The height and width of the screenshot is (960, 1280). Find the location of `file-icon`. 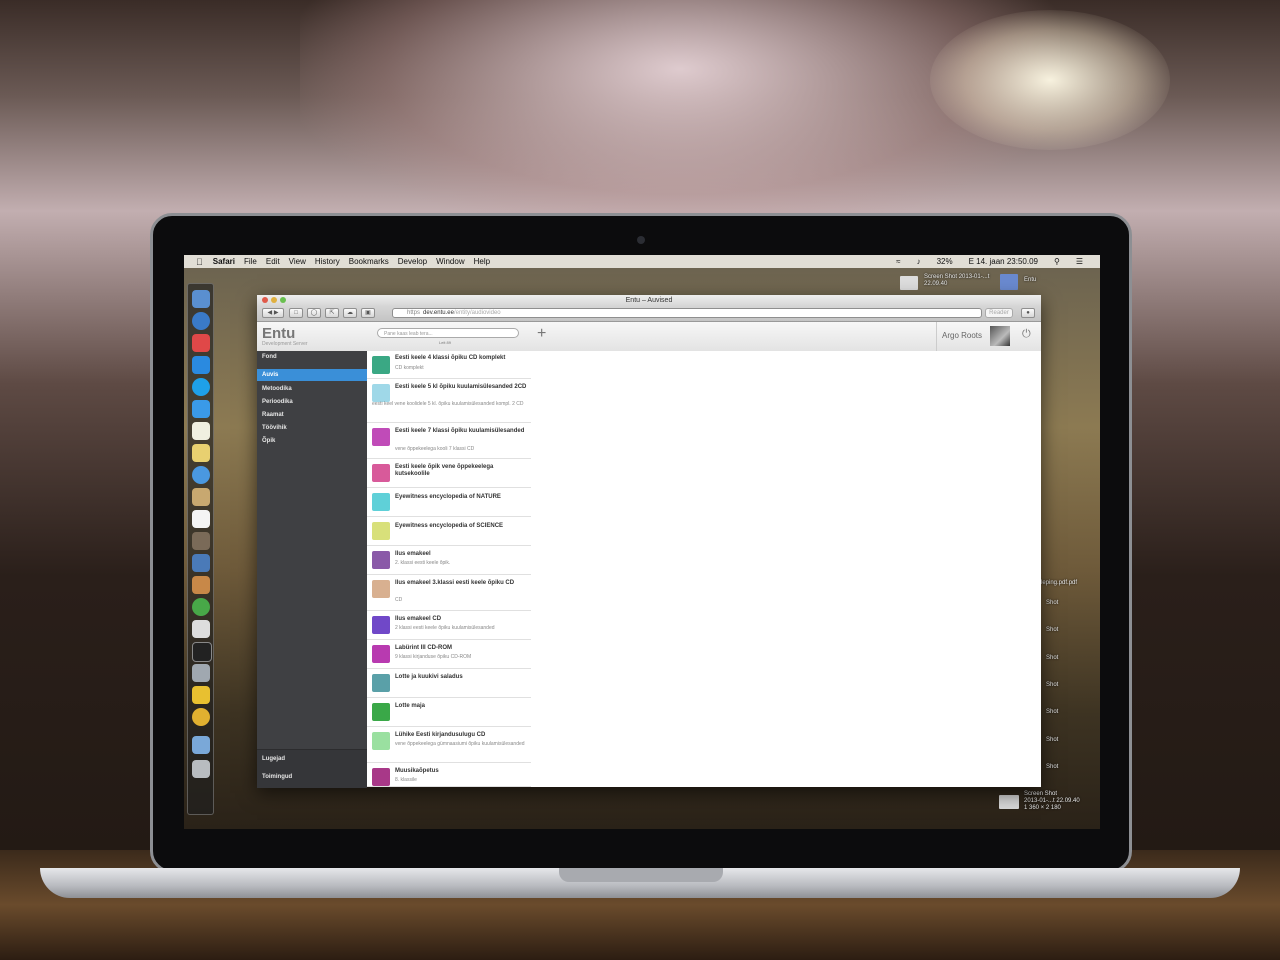

file-icon is located at coordinates (909, 283).